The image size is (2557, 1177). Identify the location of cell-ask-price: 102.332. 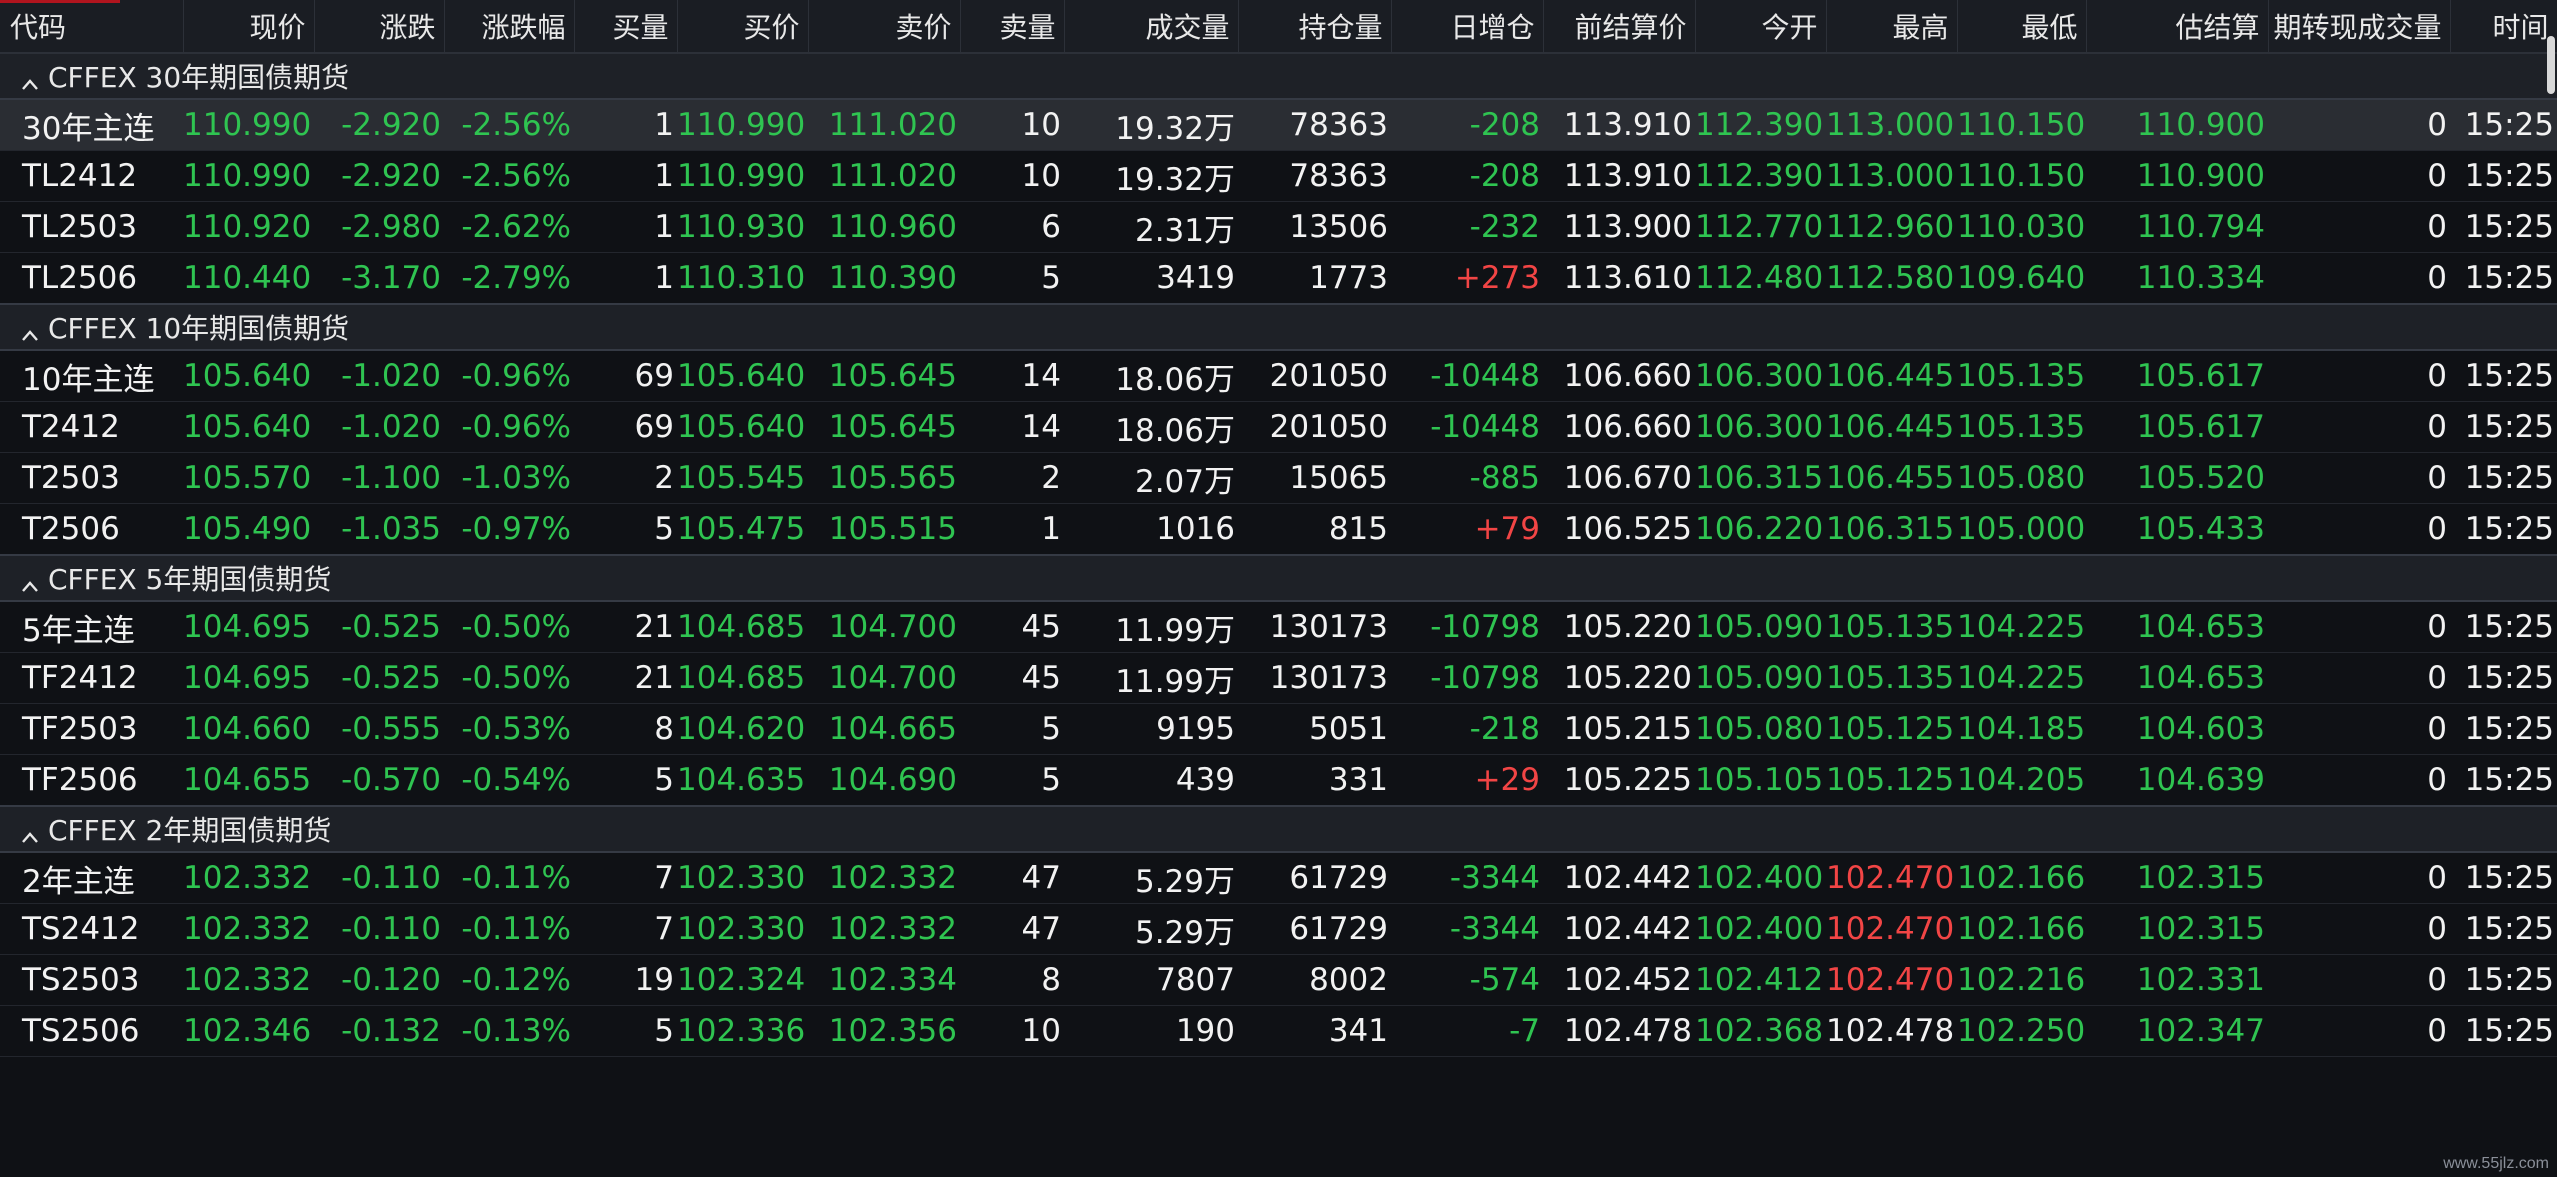
(884, 878).